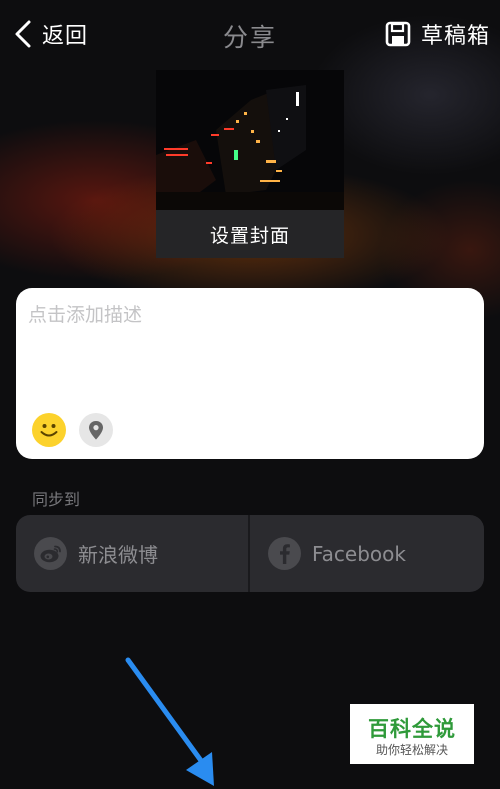 This screenshot has width=500, height=789. What do you see at coordinates (118, 555) in the screenshot?
I see `weibo-label: 新浪微博` at bounding box center [118, 555].